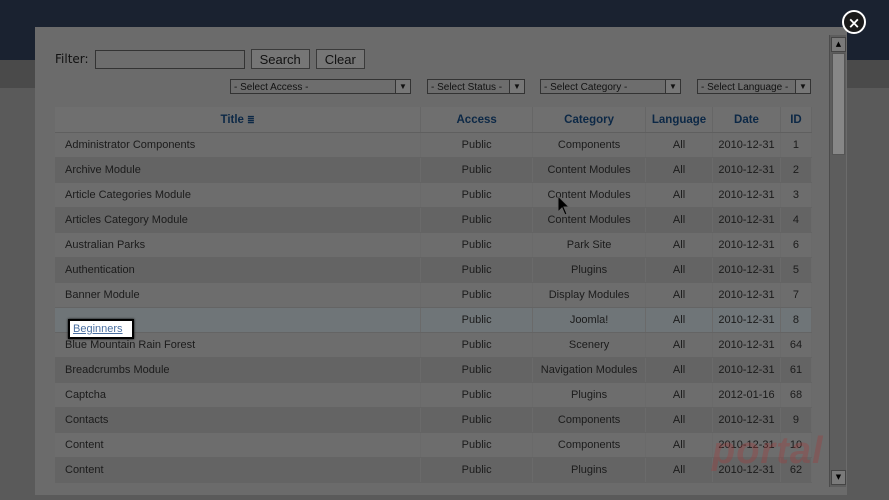 This screenshot has width=889, height=500. I want to click on scroll-down-icon: ▼, so click(838, 477).